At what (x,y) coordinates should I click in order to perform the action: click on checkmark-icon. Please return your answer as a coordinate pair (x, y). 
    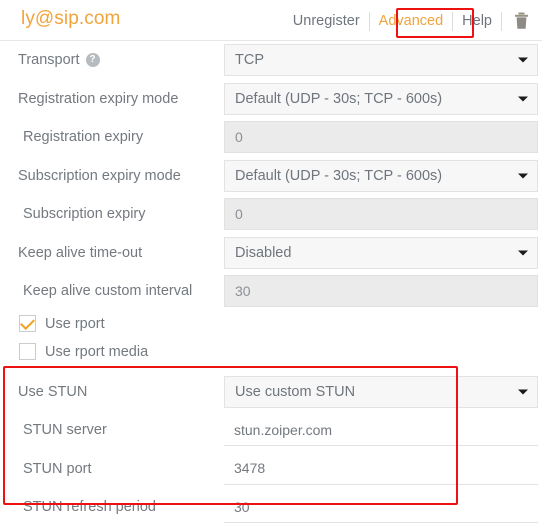
    Looking at the image, I should click on (27, 322).